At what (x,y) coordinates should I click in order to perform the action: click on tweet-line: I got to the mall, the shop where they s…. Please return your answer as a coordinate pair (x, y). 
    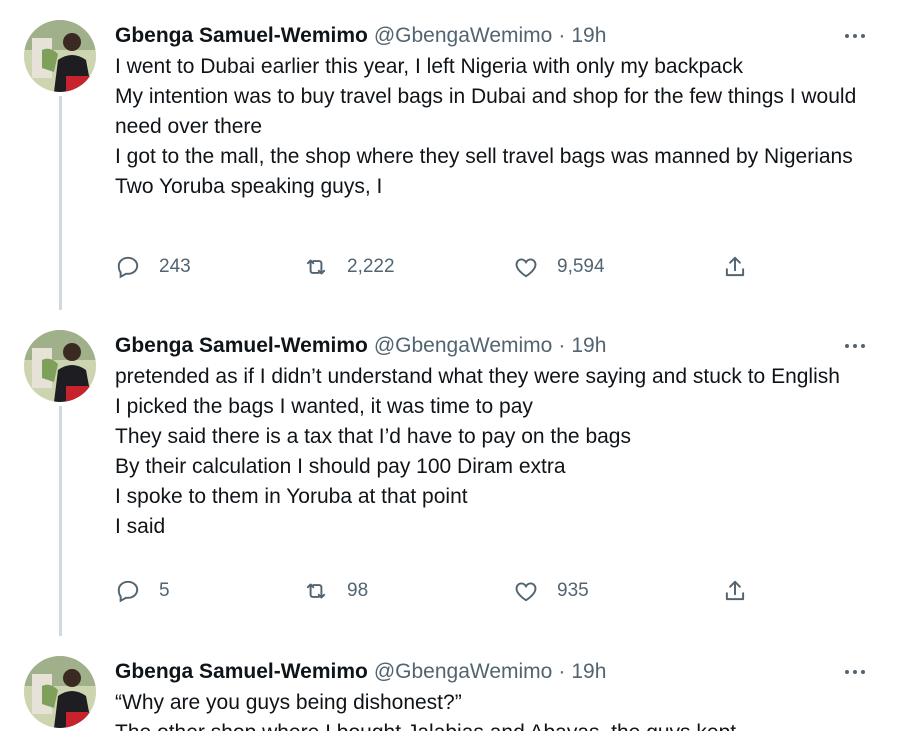
    Looking at the image, I should click on (484, 156).